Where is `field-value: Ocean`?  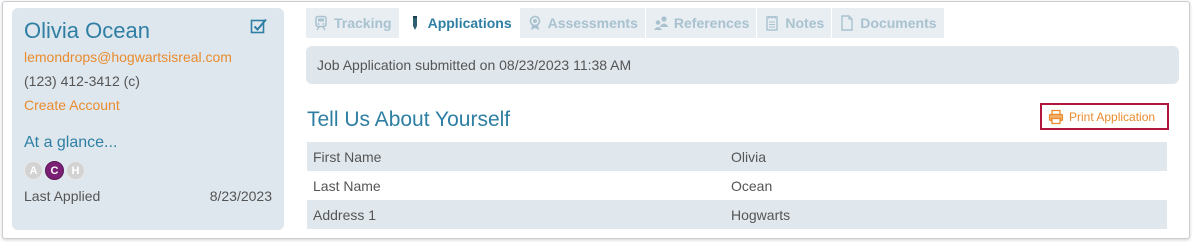 field-value: Ocean is located at coordinates (752, 185).